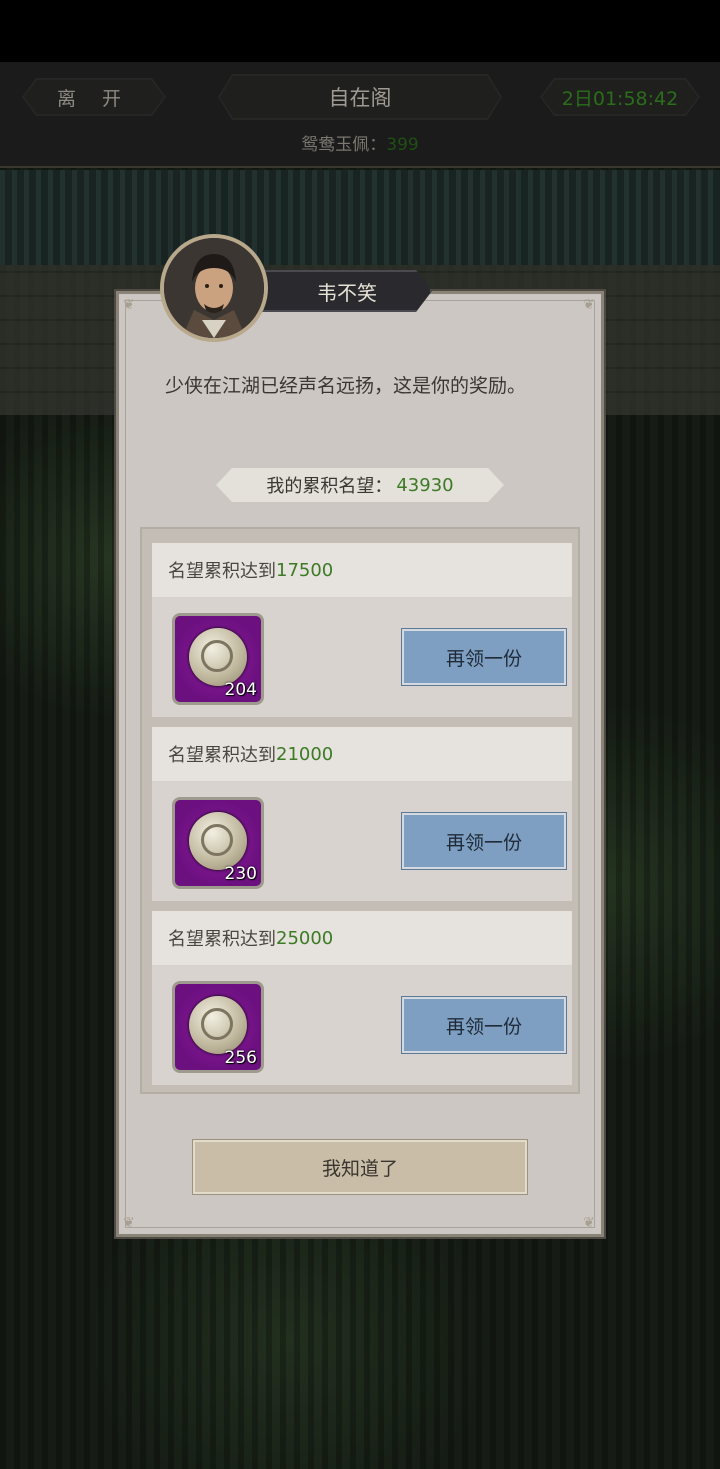 Image resolution: width=720 pixels, height=1469 pixels. What do you see at coordinates (360, 145) in the screenshot?
I see `currency-display: 鸳鸯玉佩：399` at bounding box center [360, 145].